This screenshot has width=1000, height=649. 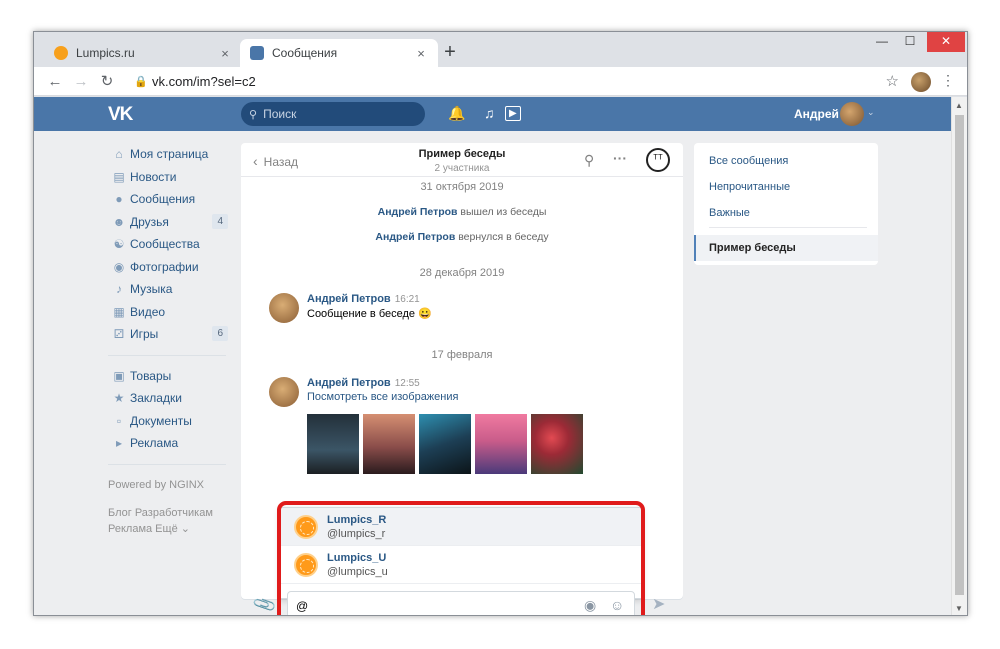 What do you see at coordinates (170, 267) in the screenshot?
I see `sidebar-item-photos: ◉ Фотографии` at bounding box center [170, 267].